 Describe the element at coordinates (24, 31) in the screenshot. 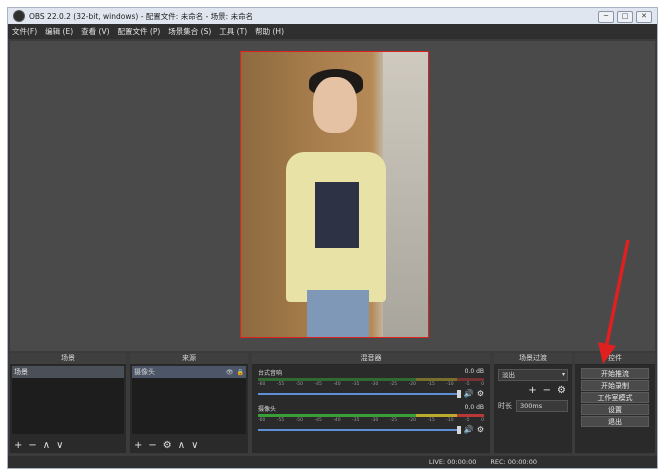

I see `menu-file: 文件(F)` at that location.